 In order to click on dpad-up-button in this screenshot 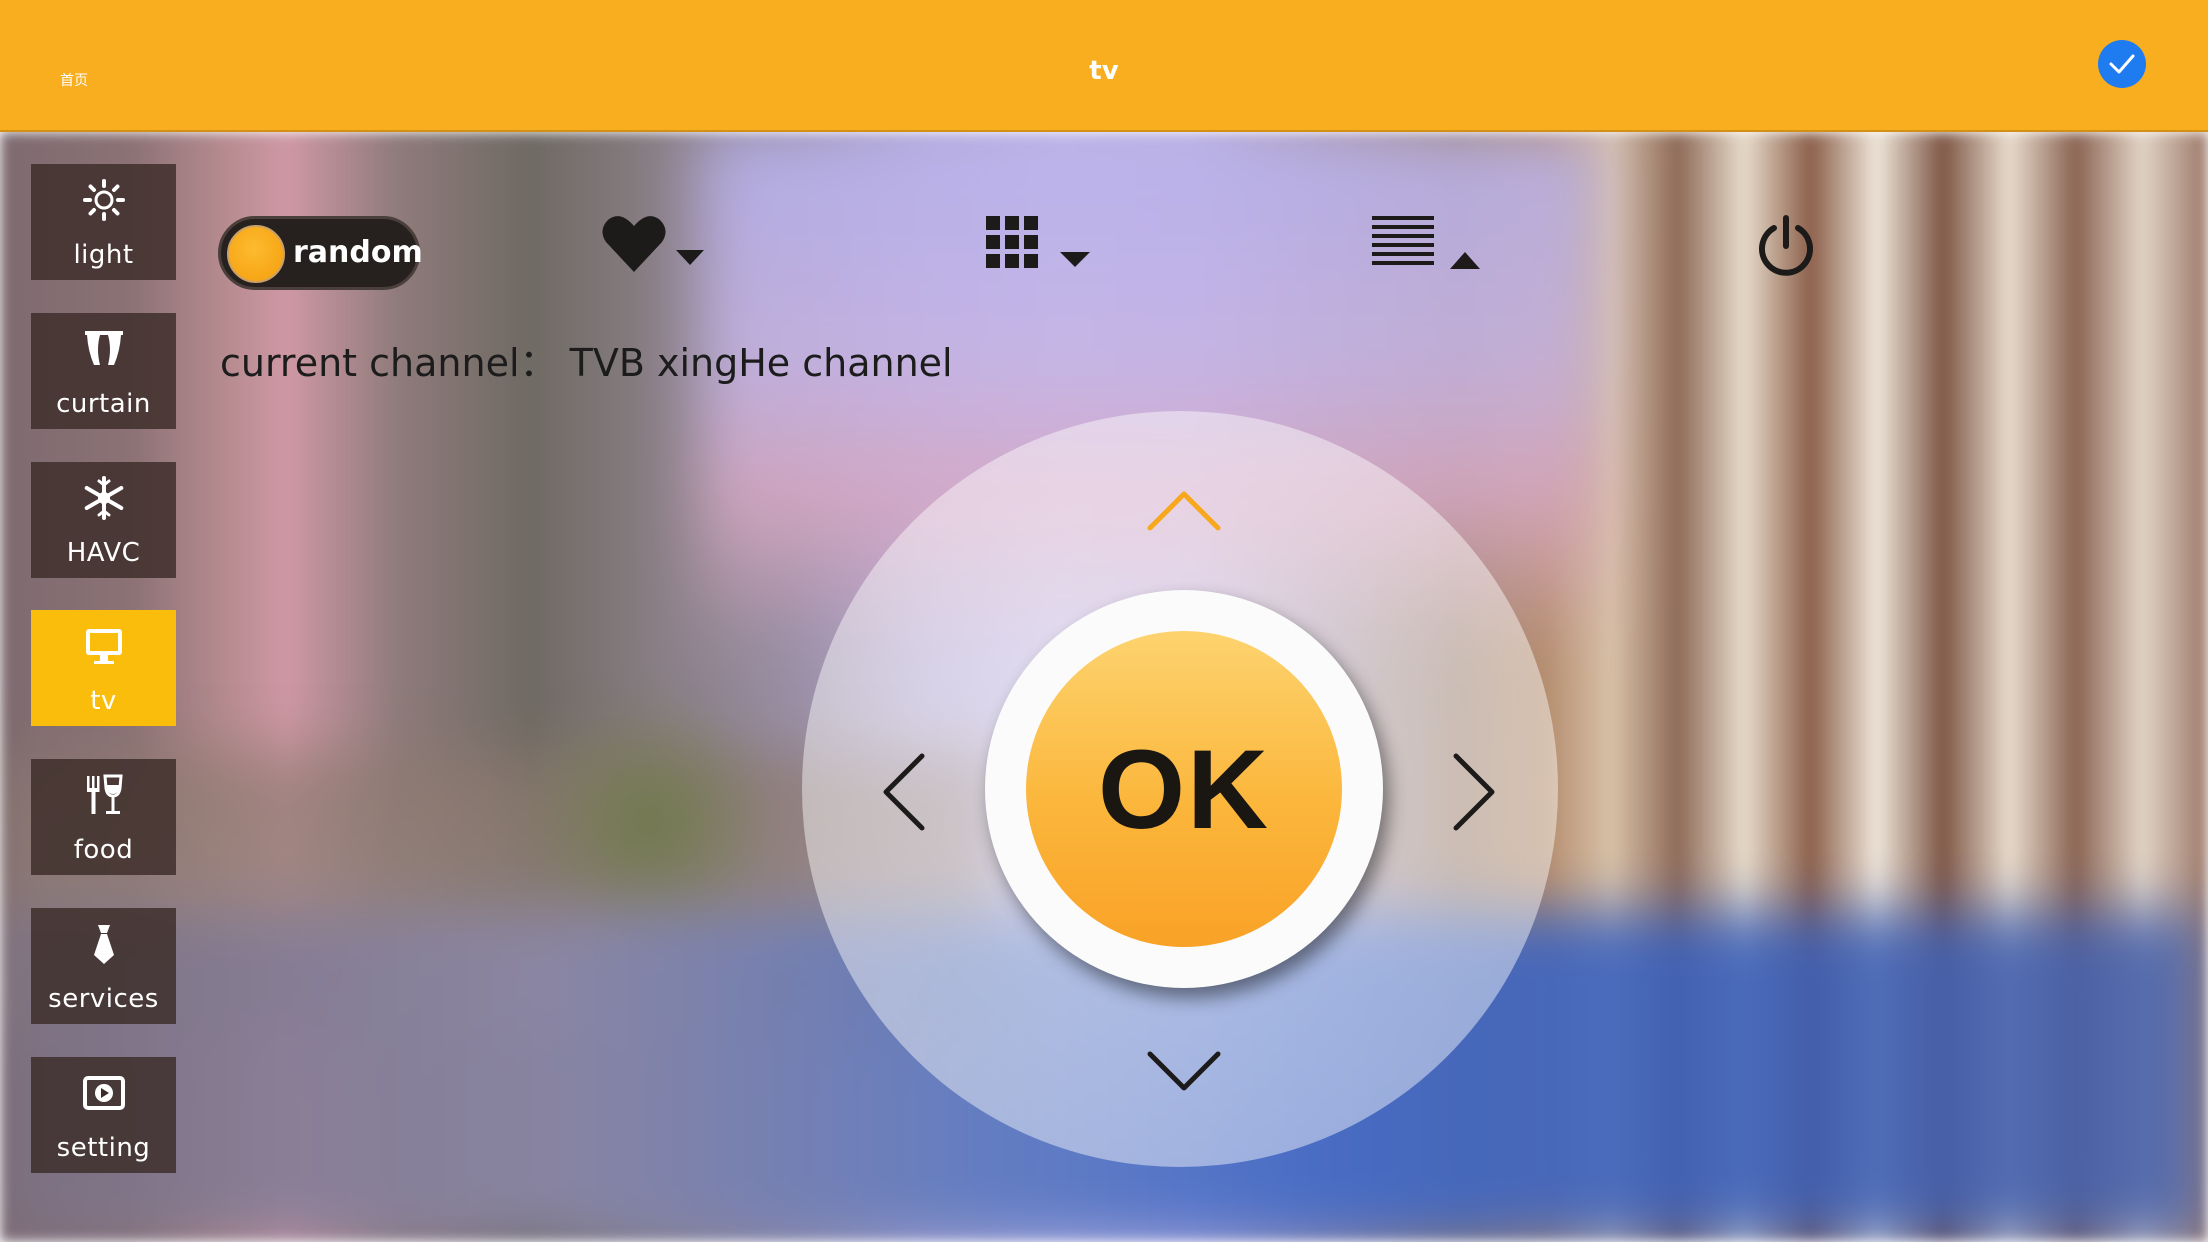, I will do `click(1184, 512)`.